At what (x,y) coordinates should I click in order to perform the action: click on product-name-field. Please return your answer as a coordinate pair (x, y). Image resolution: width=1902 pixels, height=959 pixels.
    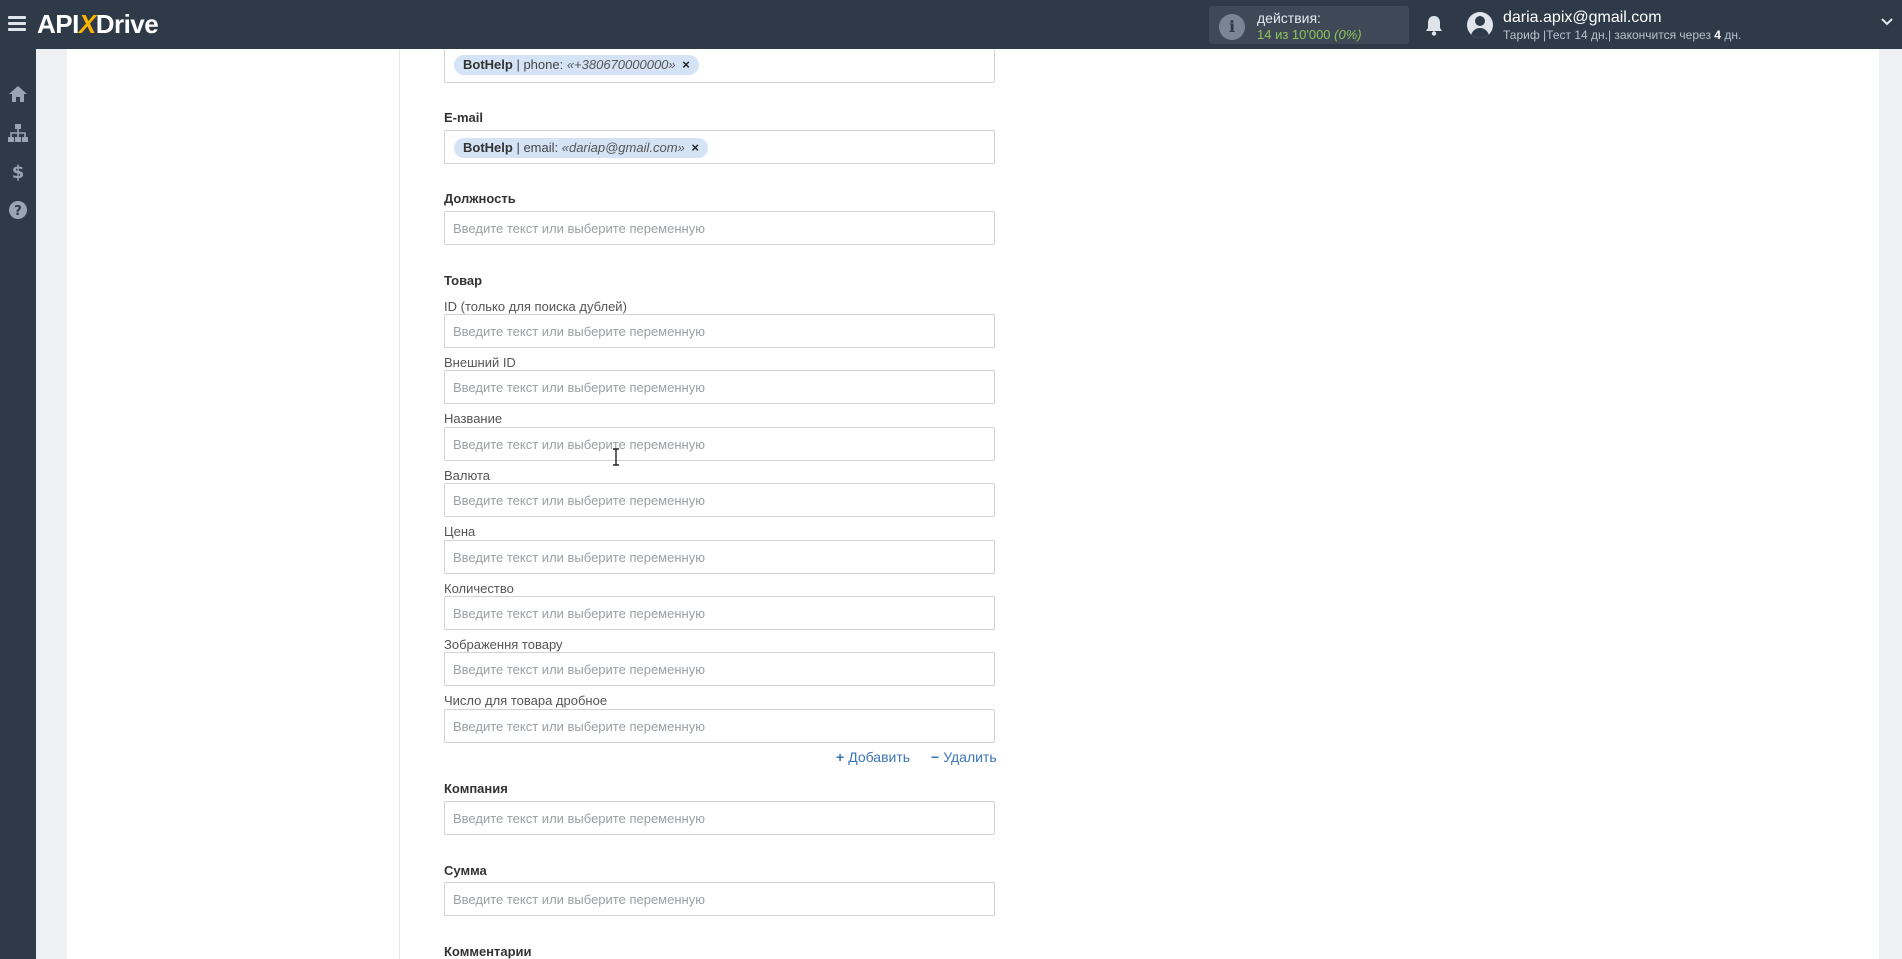
    Looking at the image, I should click on (719, 444).